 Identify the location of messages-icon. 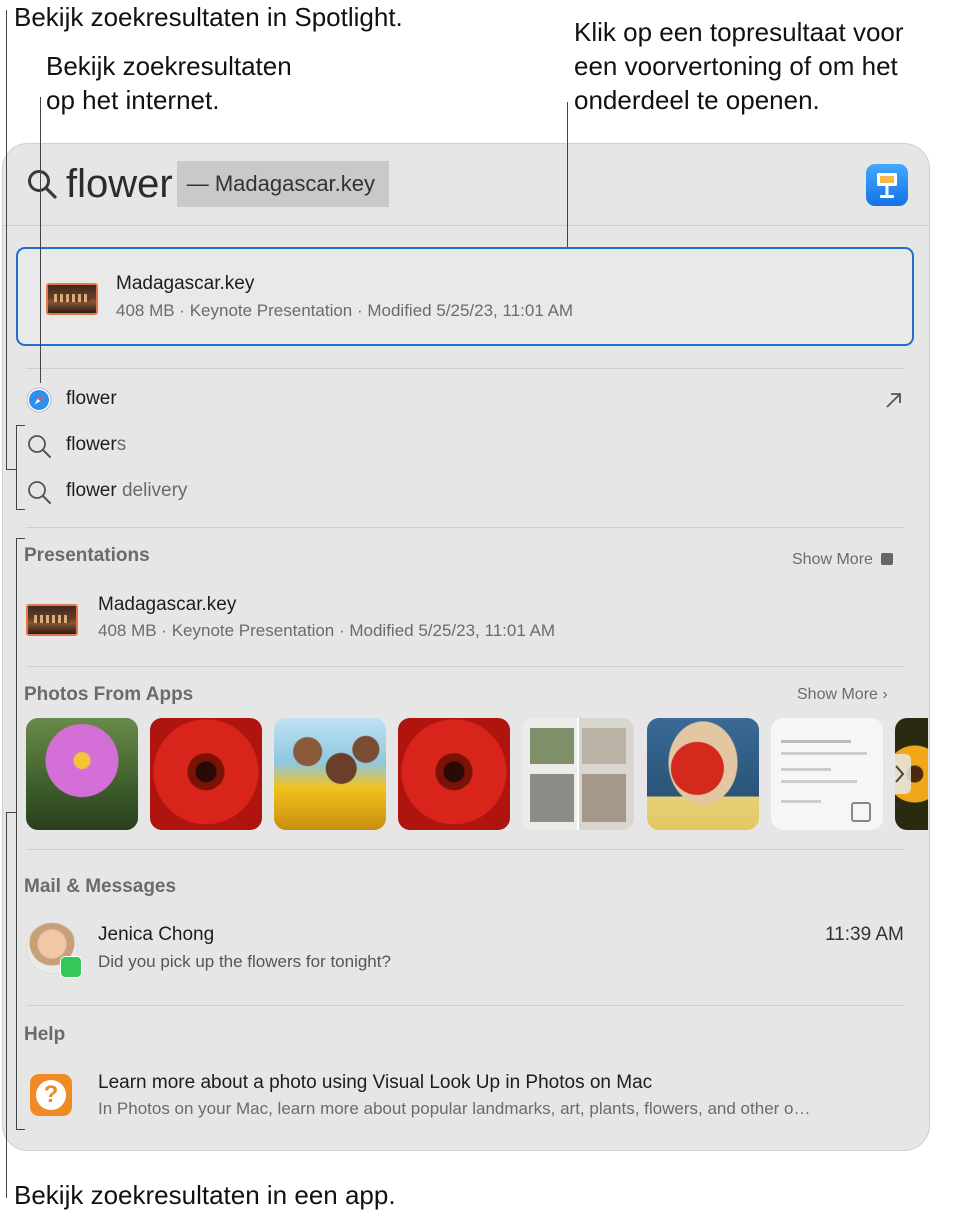
(71, 967).